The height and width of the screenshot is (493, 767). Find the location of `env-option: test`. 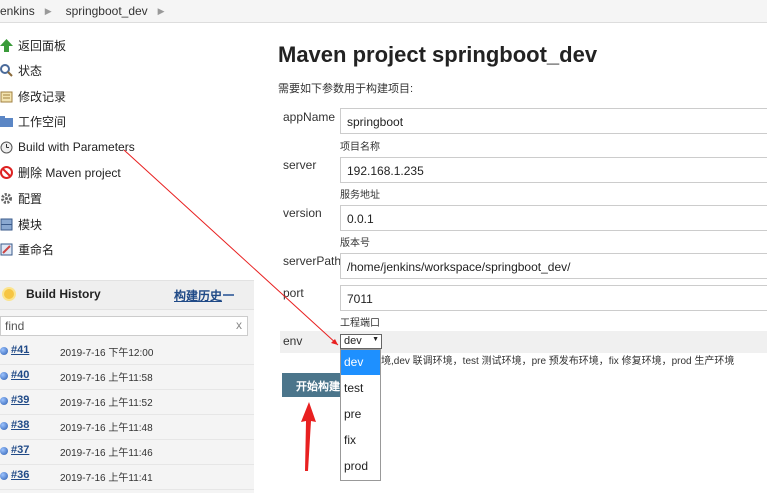

env-option: test is located at coordinates (360, 388).